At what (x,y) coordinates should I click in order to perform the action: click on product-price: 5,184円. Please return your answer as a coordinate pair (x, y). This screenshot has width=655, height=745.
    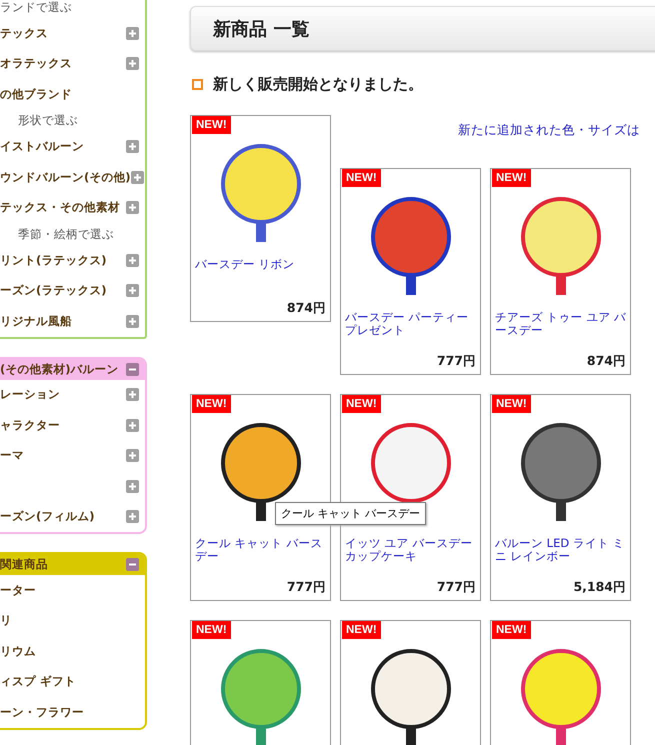
    Looking at the image, I should click on (599, 587).